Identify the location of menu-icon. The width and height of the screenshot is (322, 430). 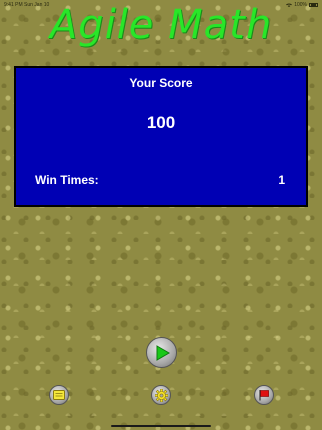
(59, 395).